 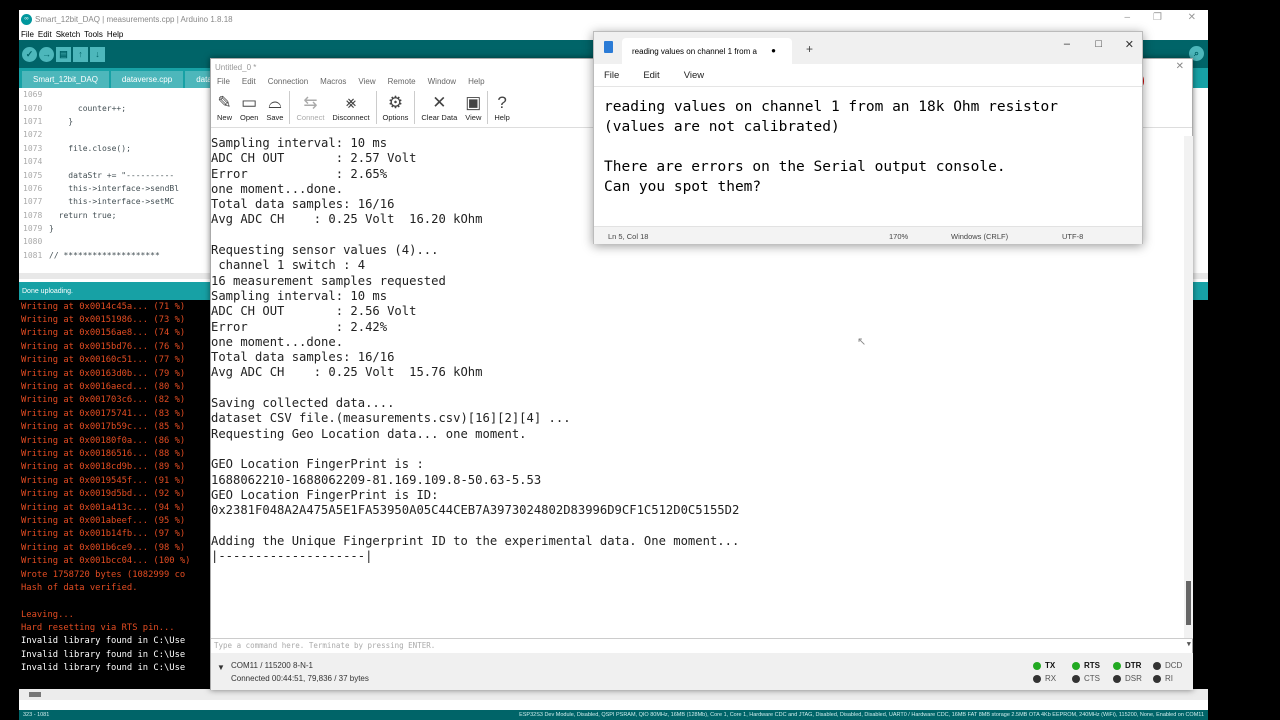 I want to click on terminal-menu-view: View, so click(x=366, y=81).